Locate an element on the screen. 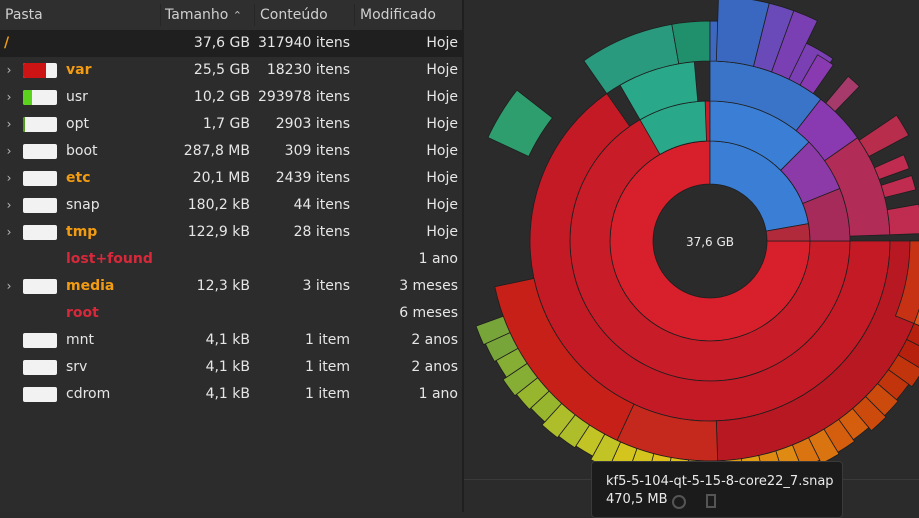  folder-name: snap is located at coordinates (83, 205).